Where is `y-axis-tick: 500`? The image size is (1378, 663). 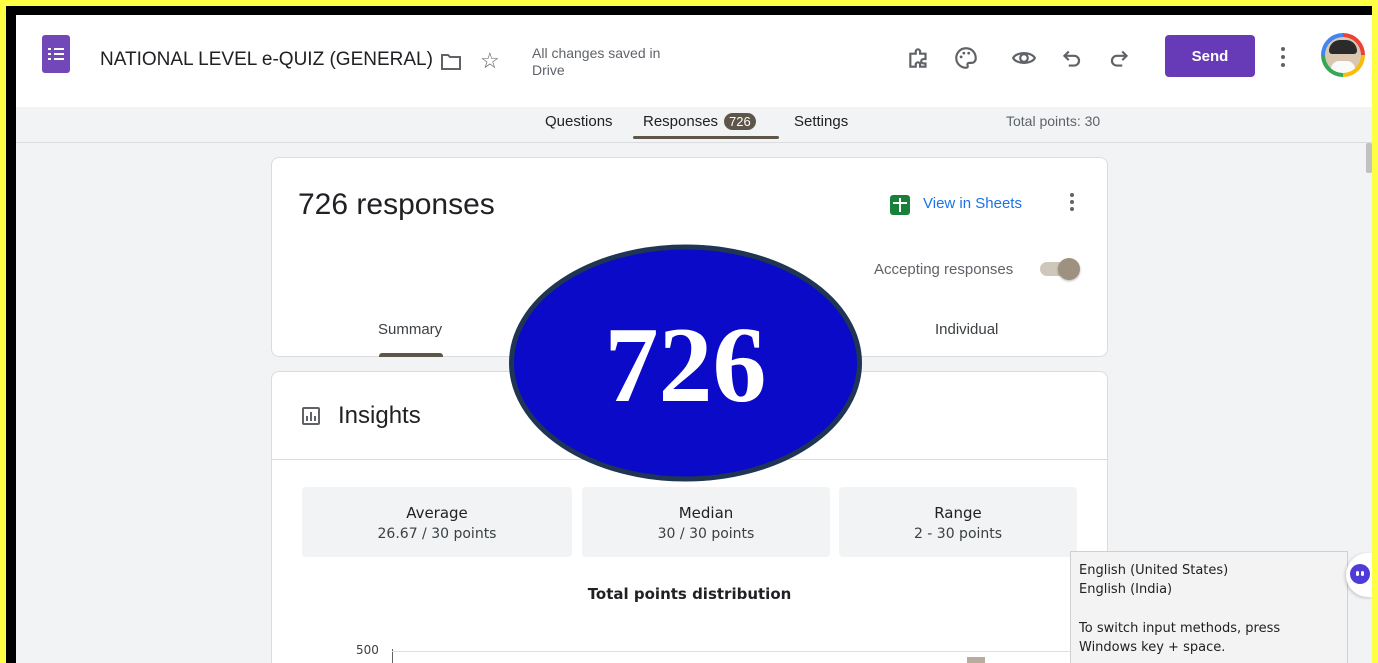
y-axis-tick: 500 is located at coordinates (367, 650).